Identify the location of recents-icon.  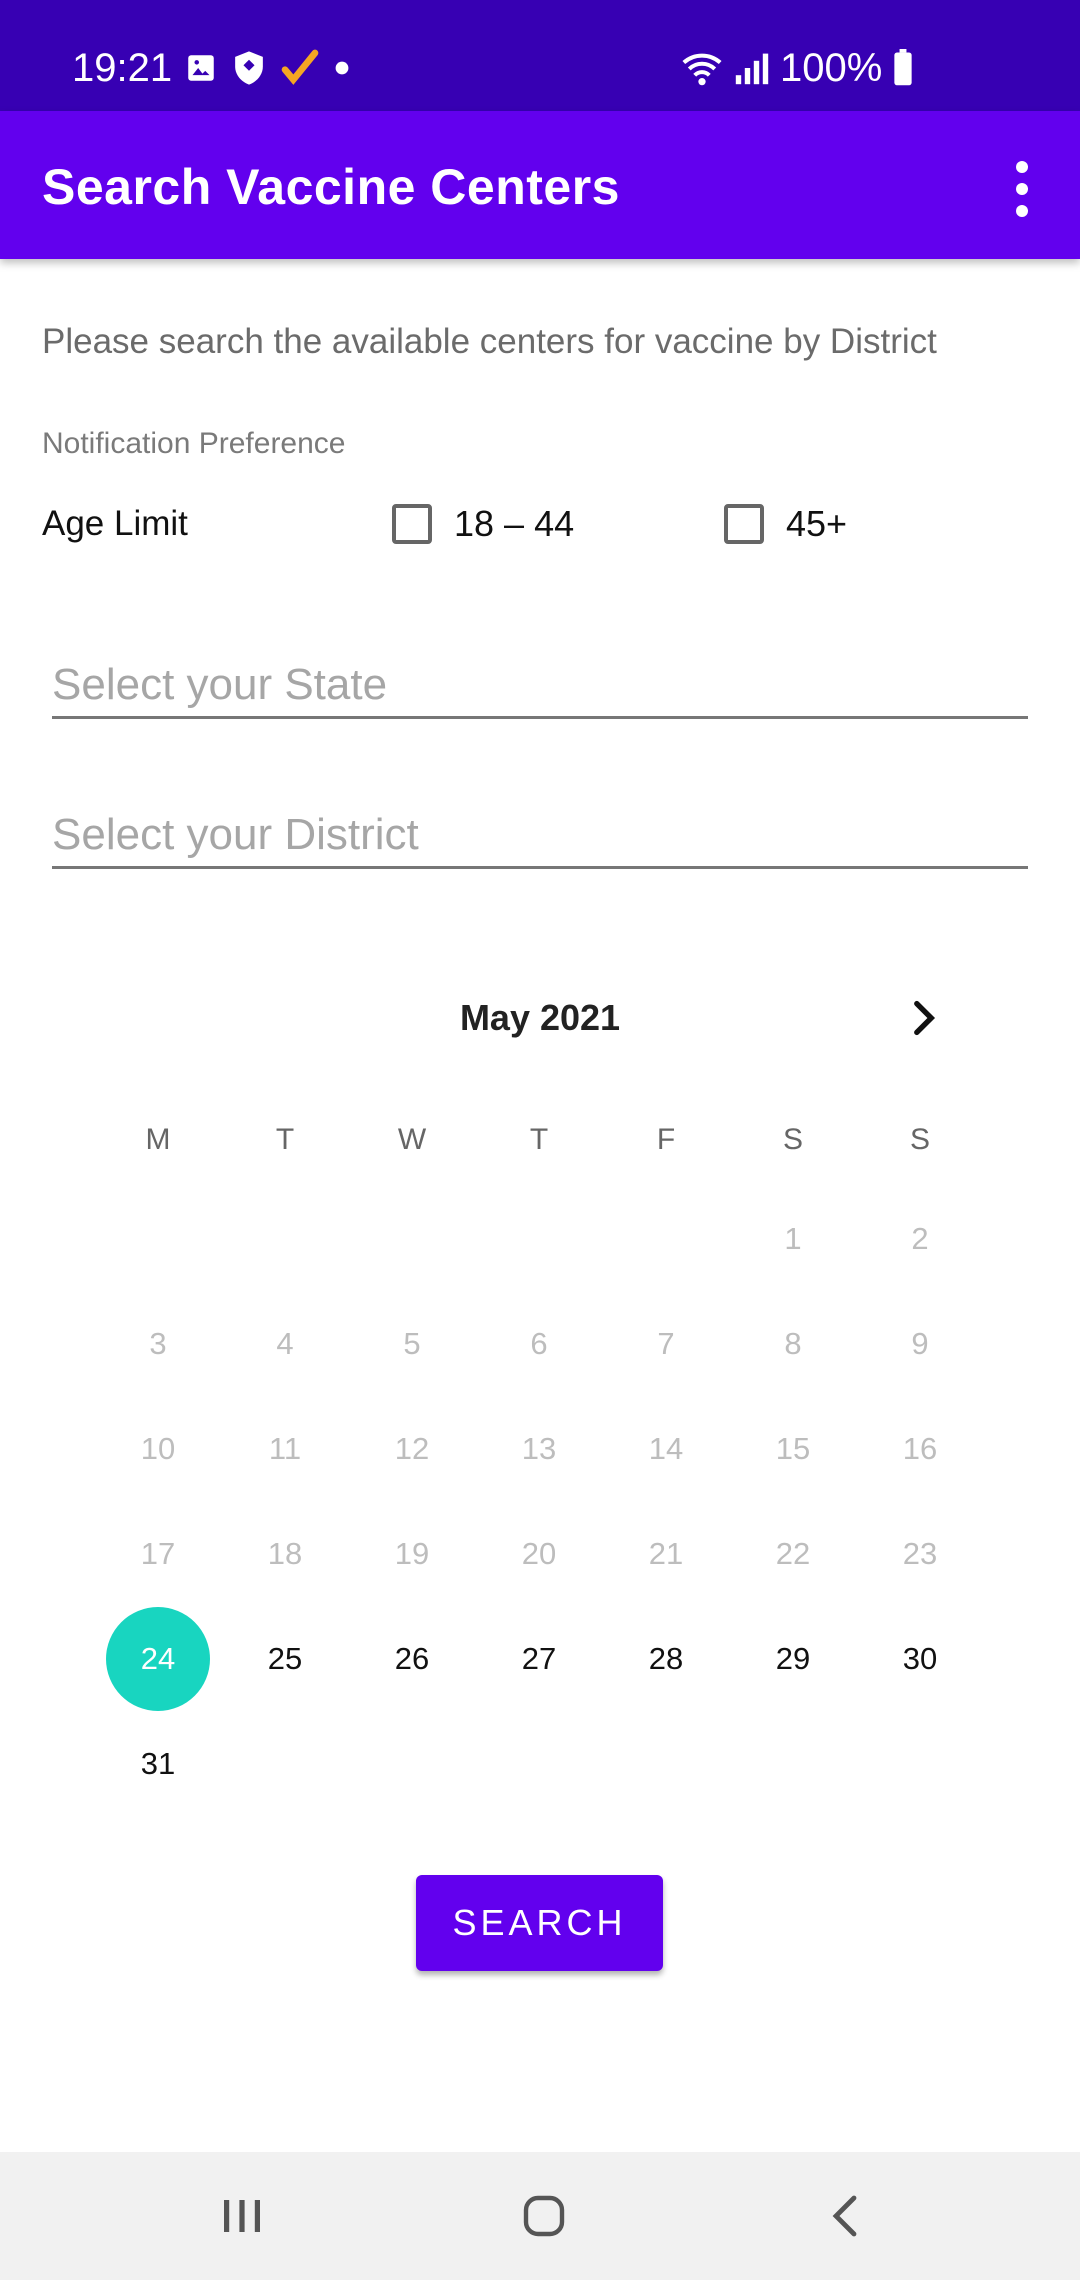
(242, 2216).